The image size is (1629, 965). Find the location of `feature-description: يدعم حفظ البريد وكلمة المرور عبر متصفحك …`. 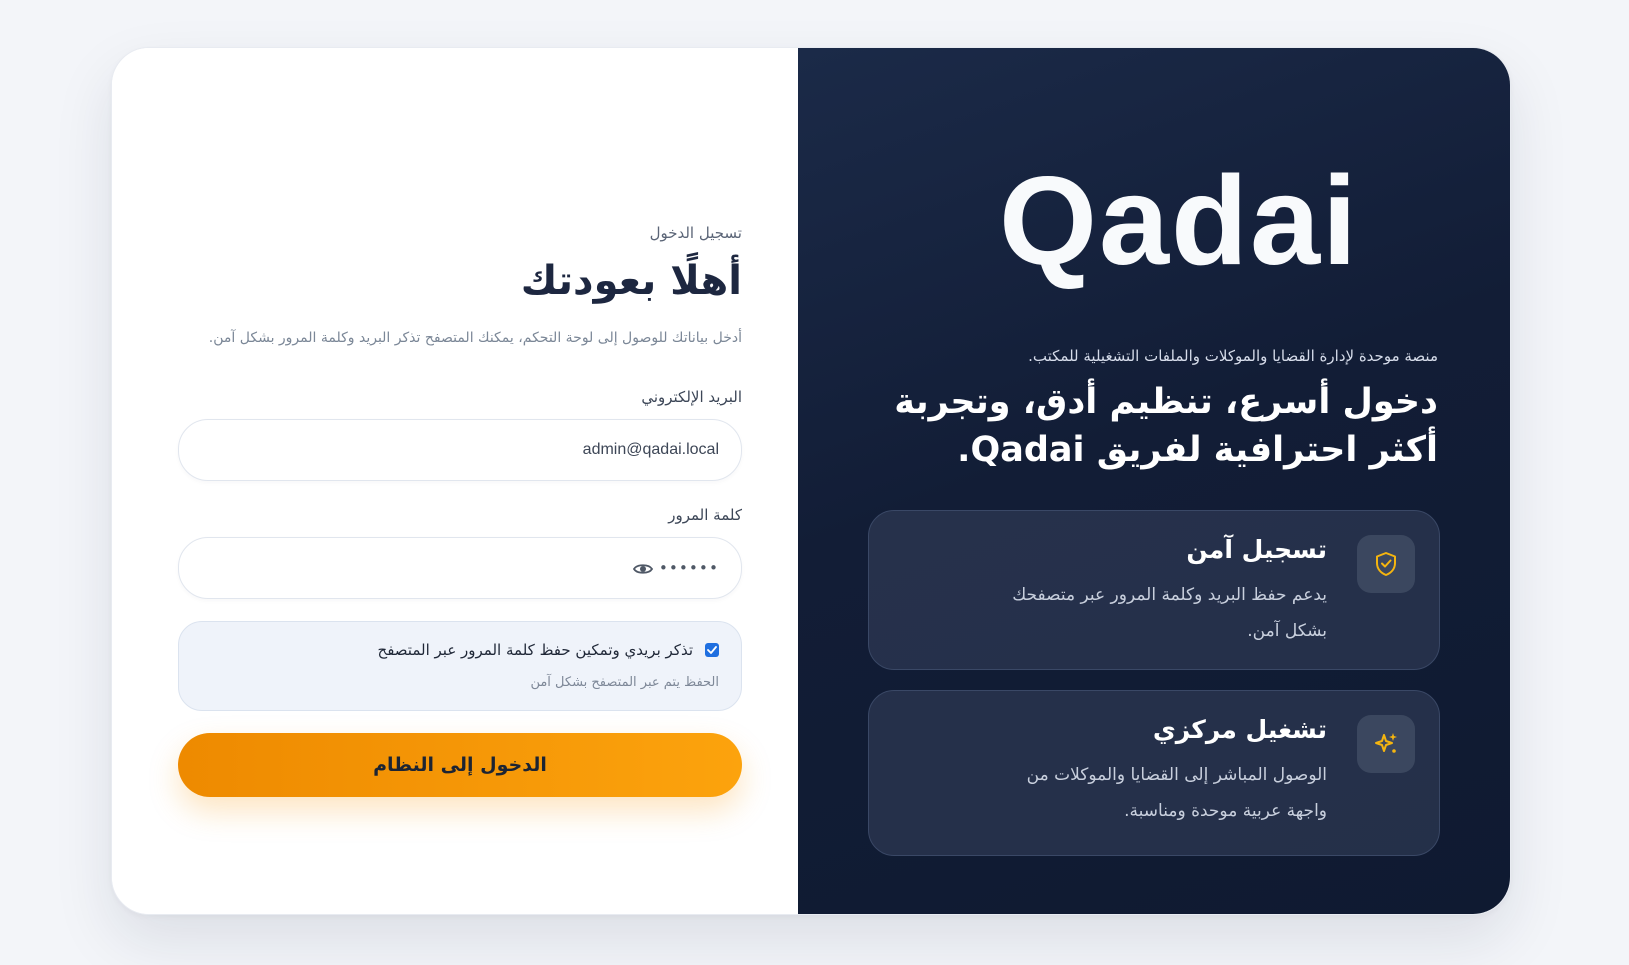

feature-description: يدعم حفظ البريد وكلمة المرور عبر متصفحك … is located at coordinates (1170, 613).